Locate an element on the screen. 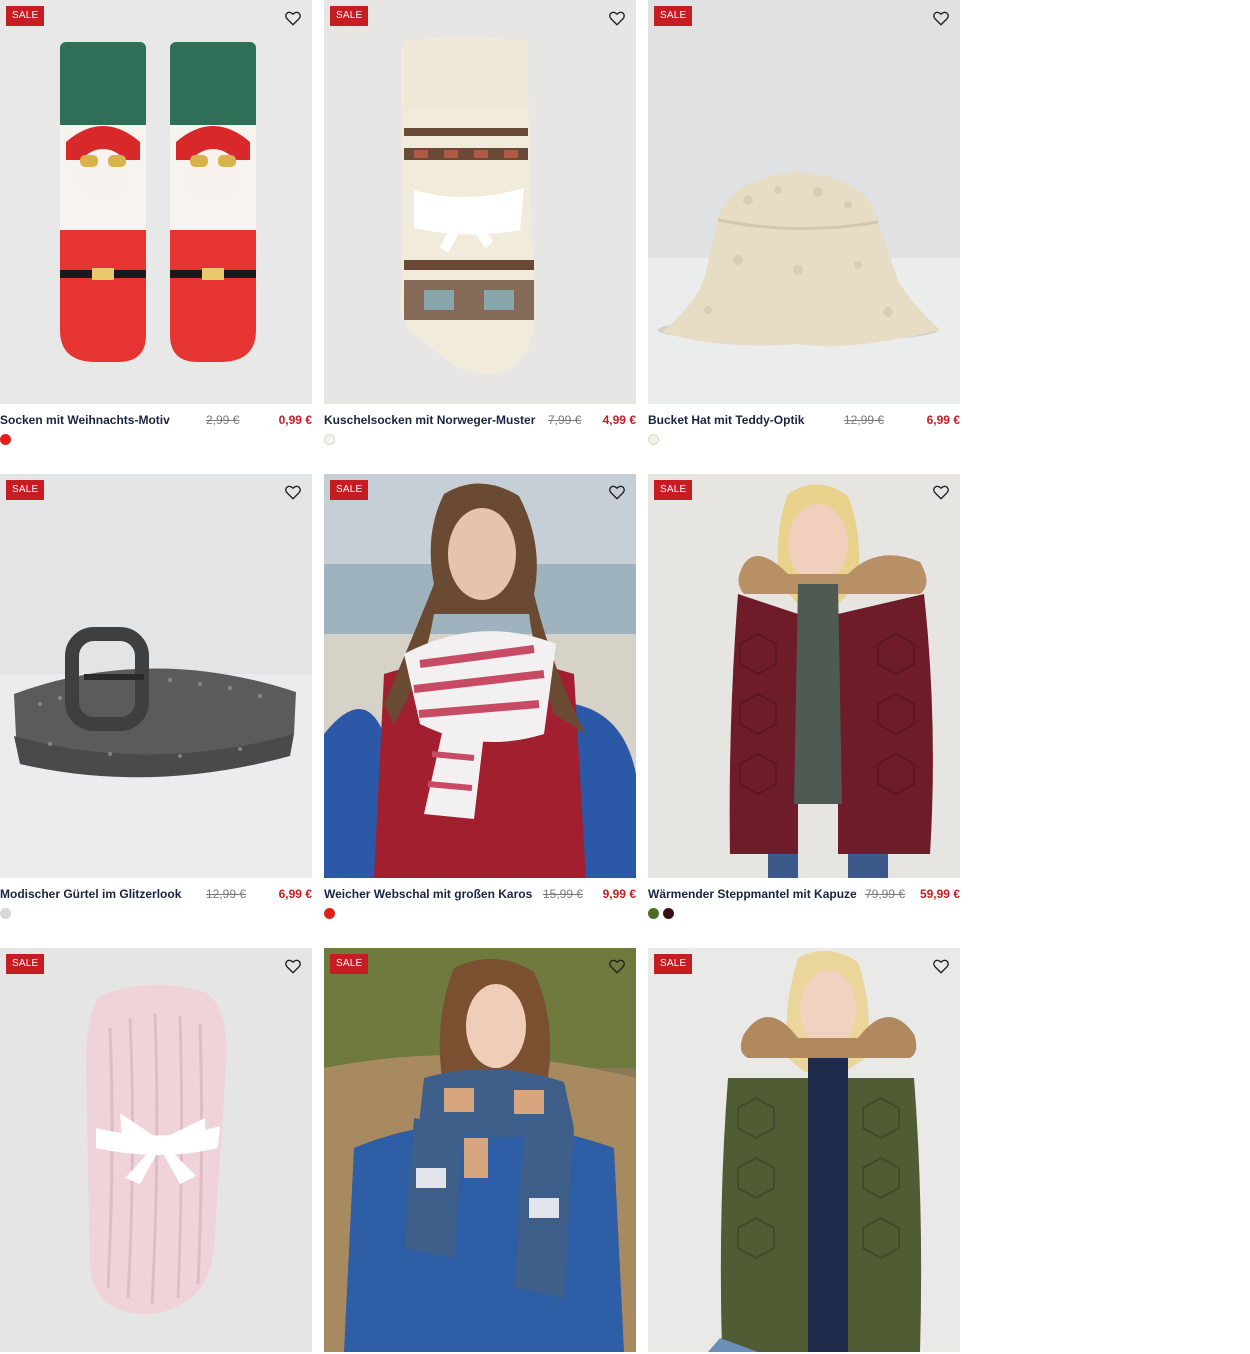 Image resolution: width=1250 pixels, height=1354 pixels. glitter-belt-image is located at coordinates (156, 676).